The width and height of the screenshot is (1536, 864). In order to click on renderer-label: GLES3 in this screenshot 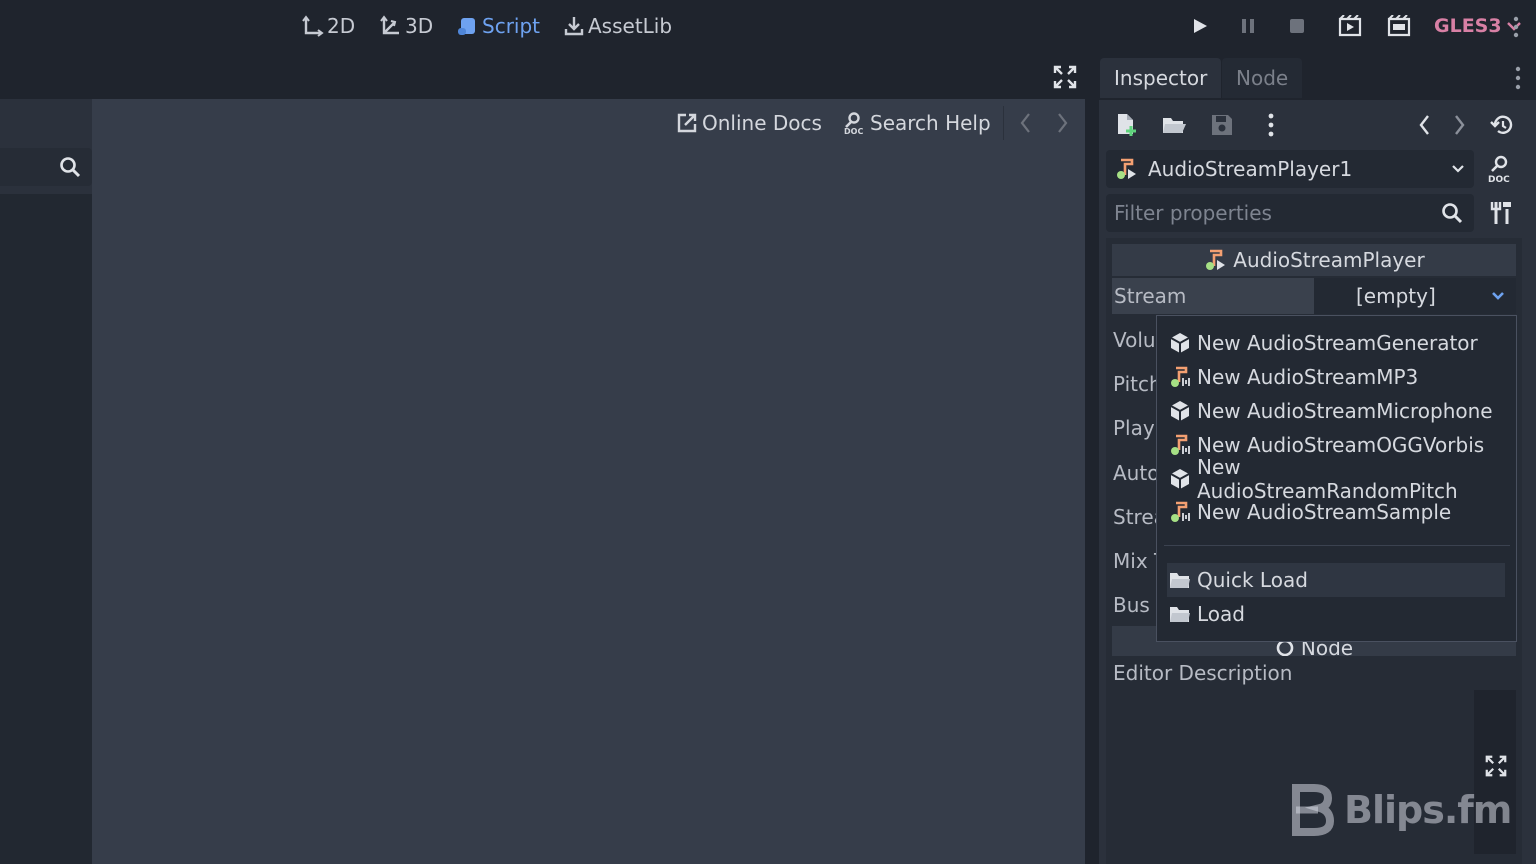, I will do `click(1468, 26)`.